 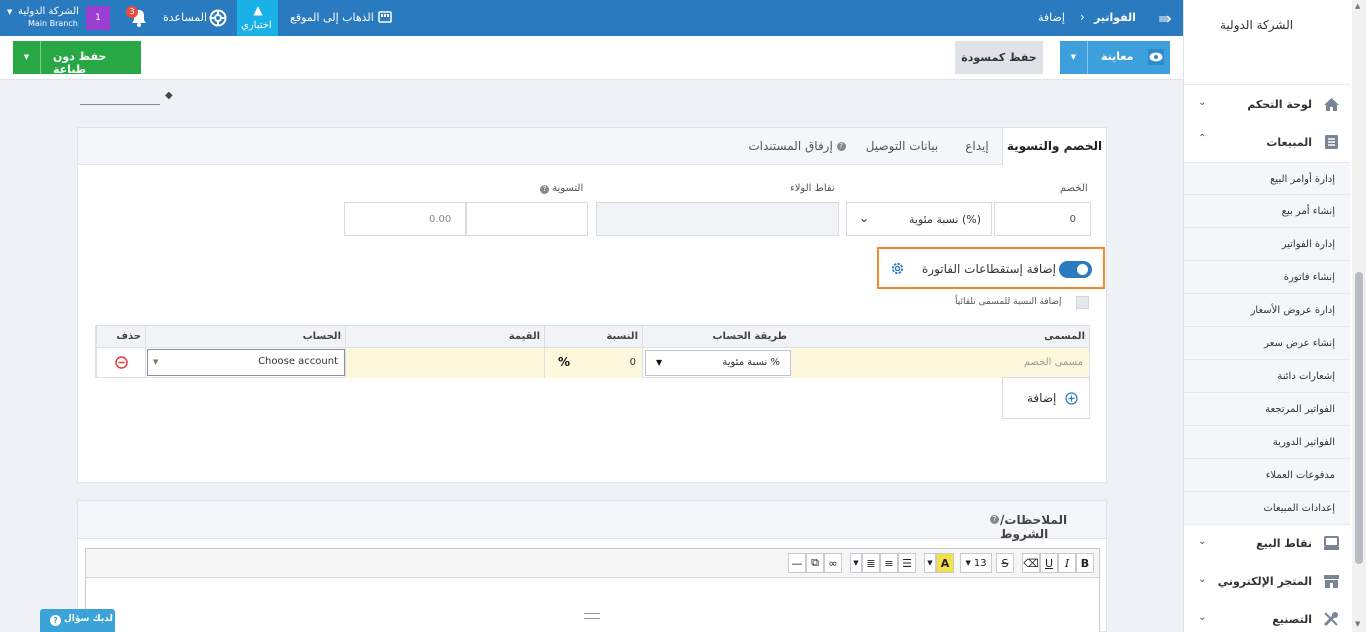 What do you see at coordinates (1267, 142) in the screenshot?
I see `sidebar-item-sales: المبيعات ⌃` at bounding box center [1267, 142].